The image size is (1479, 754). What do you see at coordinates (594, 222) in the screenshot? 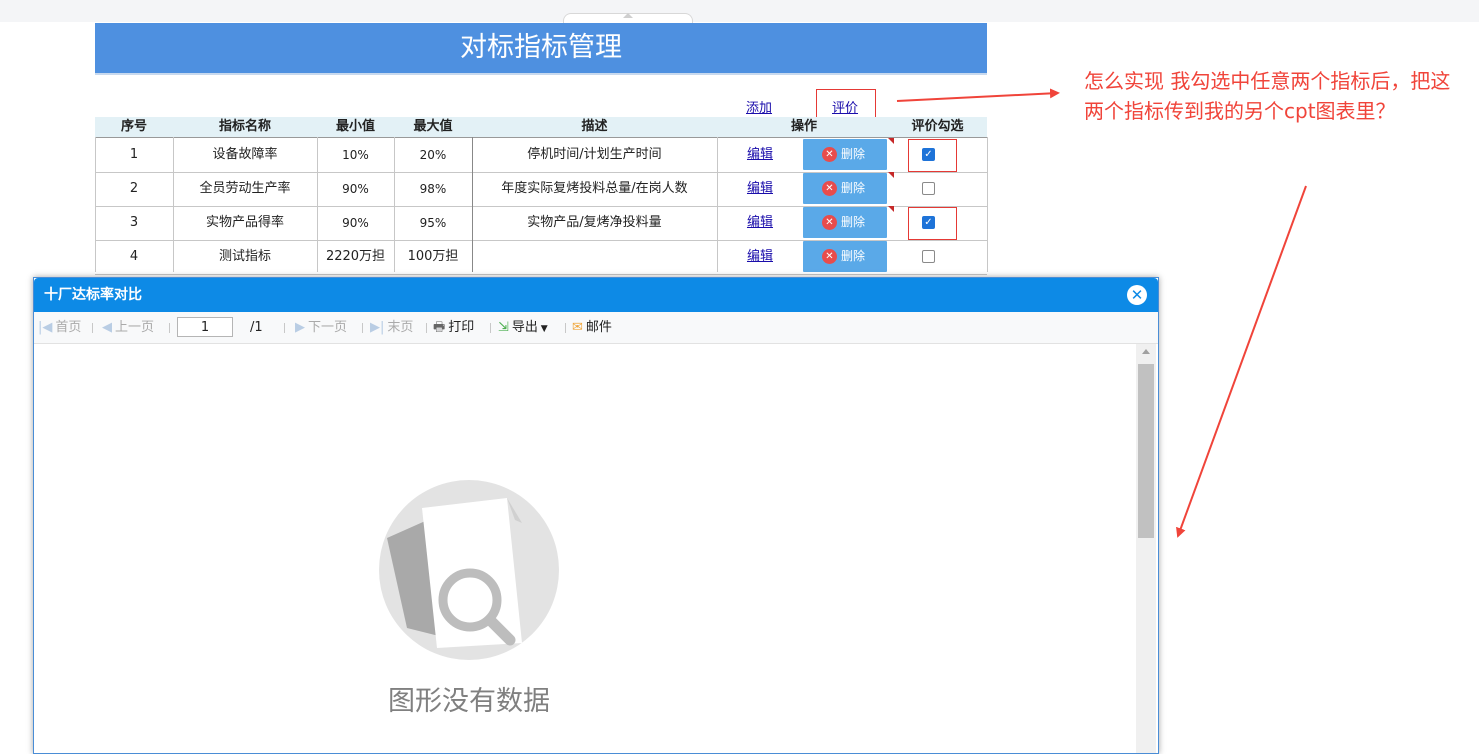
I see `cell-desc: 实物产品/复烤净投料量` at bounding box center [594, 222].